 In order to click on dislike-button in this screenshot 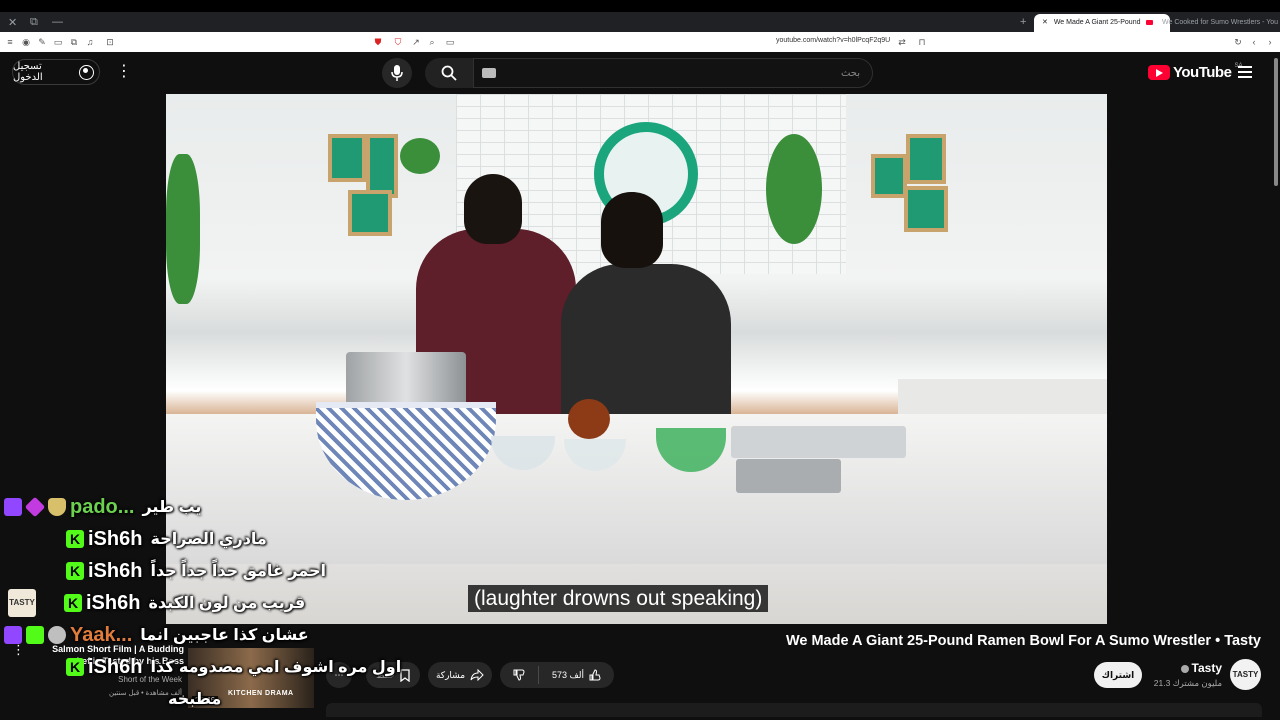, I will do `click(519, 675)`.